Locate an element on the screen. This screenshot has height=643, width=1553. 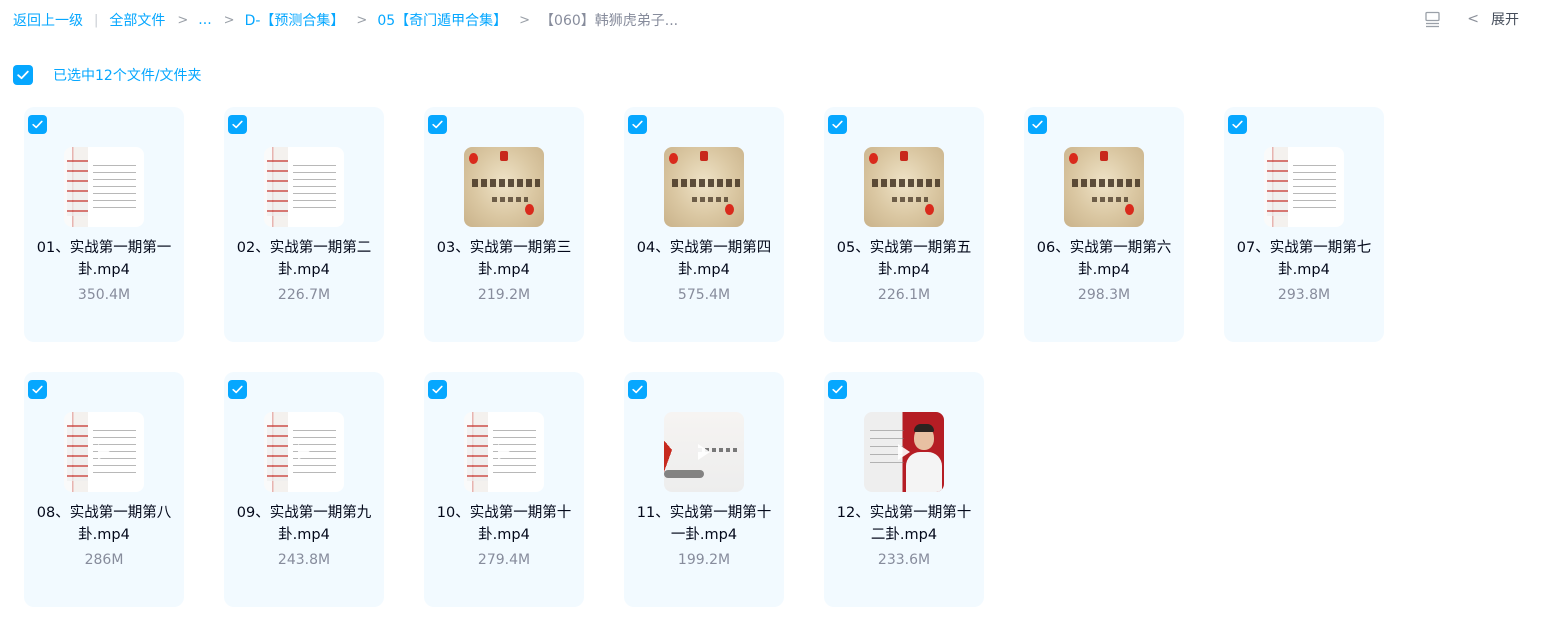
file-size: 226.7M is located at coordinates (304, 295).